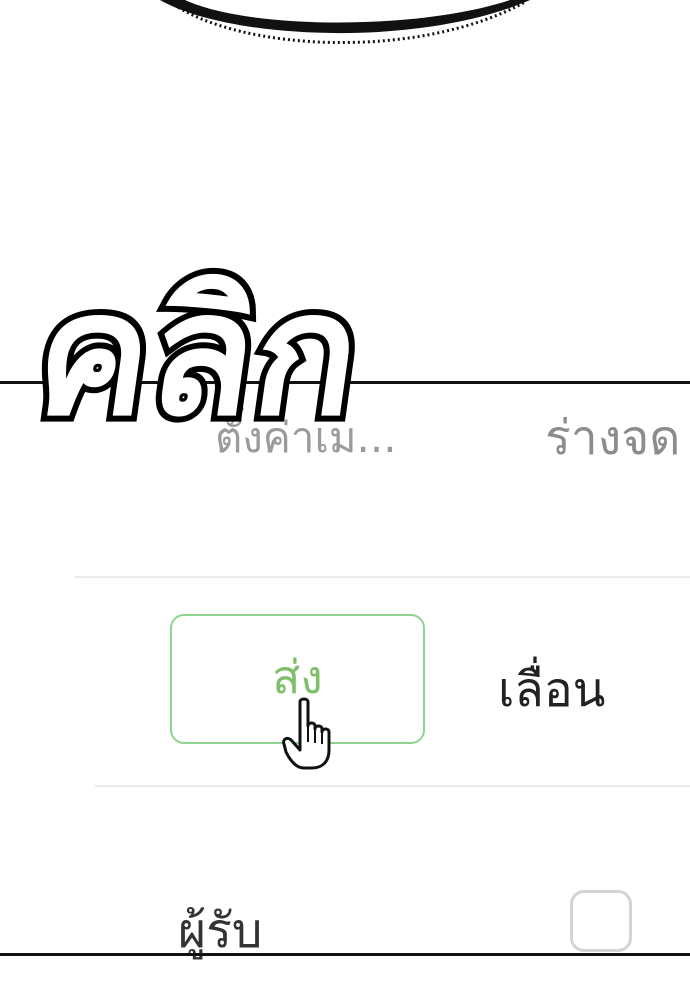 This screenshot has height=1000, width=690. What do you see at coordinates (220, 931) in the screenshot?
I see `receiver-label: ผู้รับ` at bounding box center [220, 931].